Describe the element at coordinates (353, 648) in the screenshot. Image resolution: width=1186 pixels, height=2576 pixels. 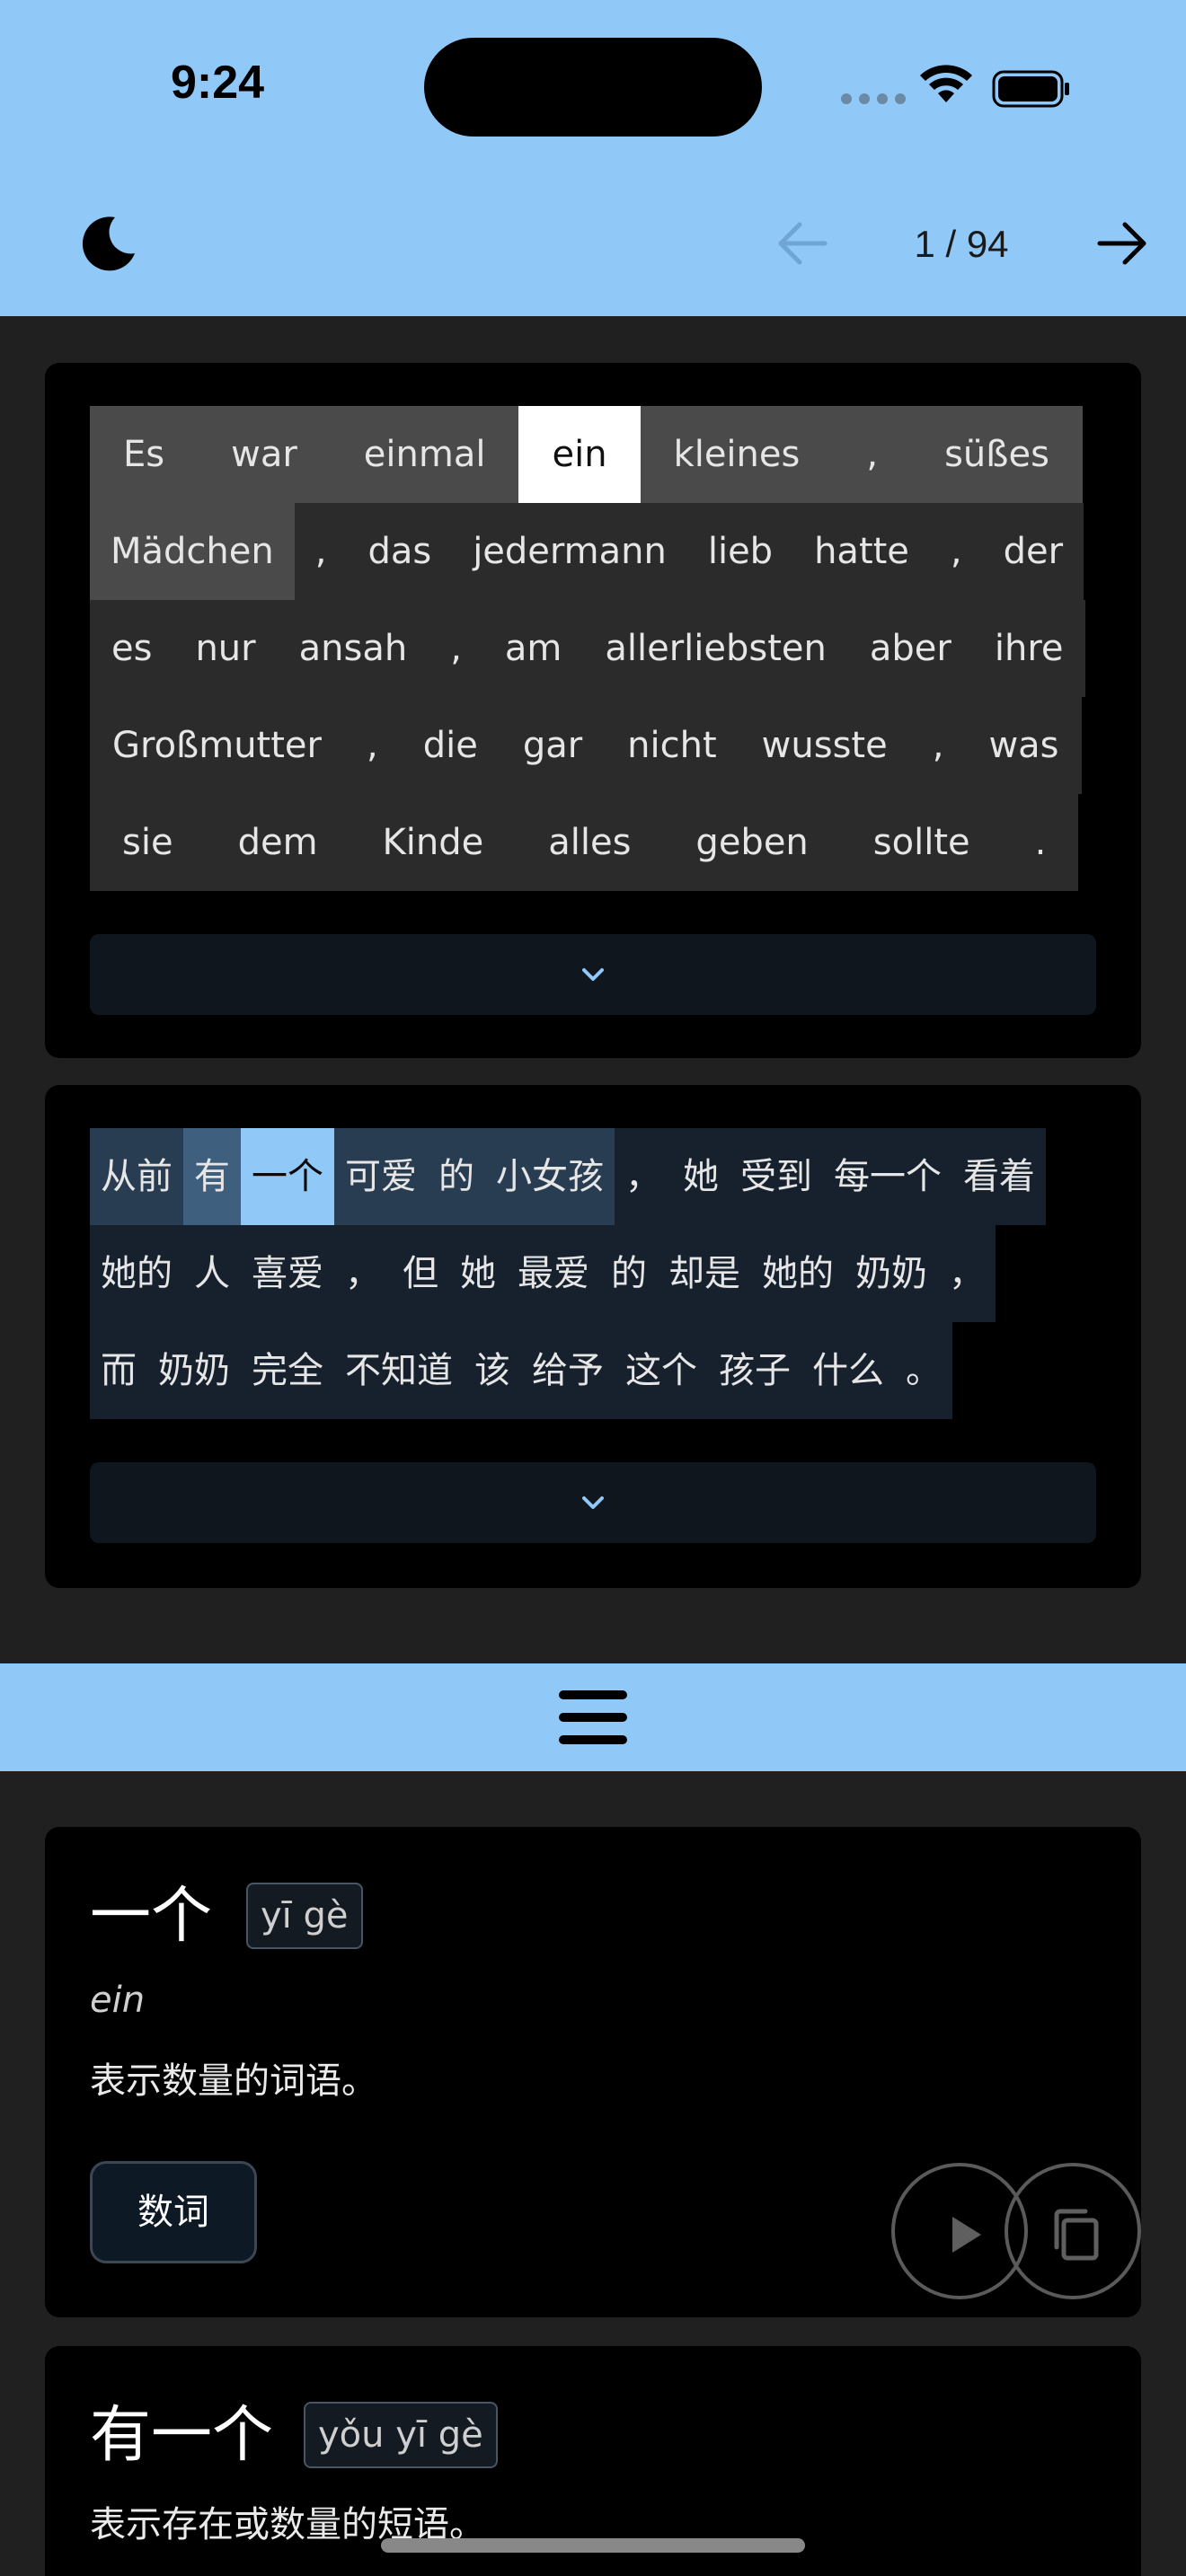
I see `word-token: ansah` at that location.